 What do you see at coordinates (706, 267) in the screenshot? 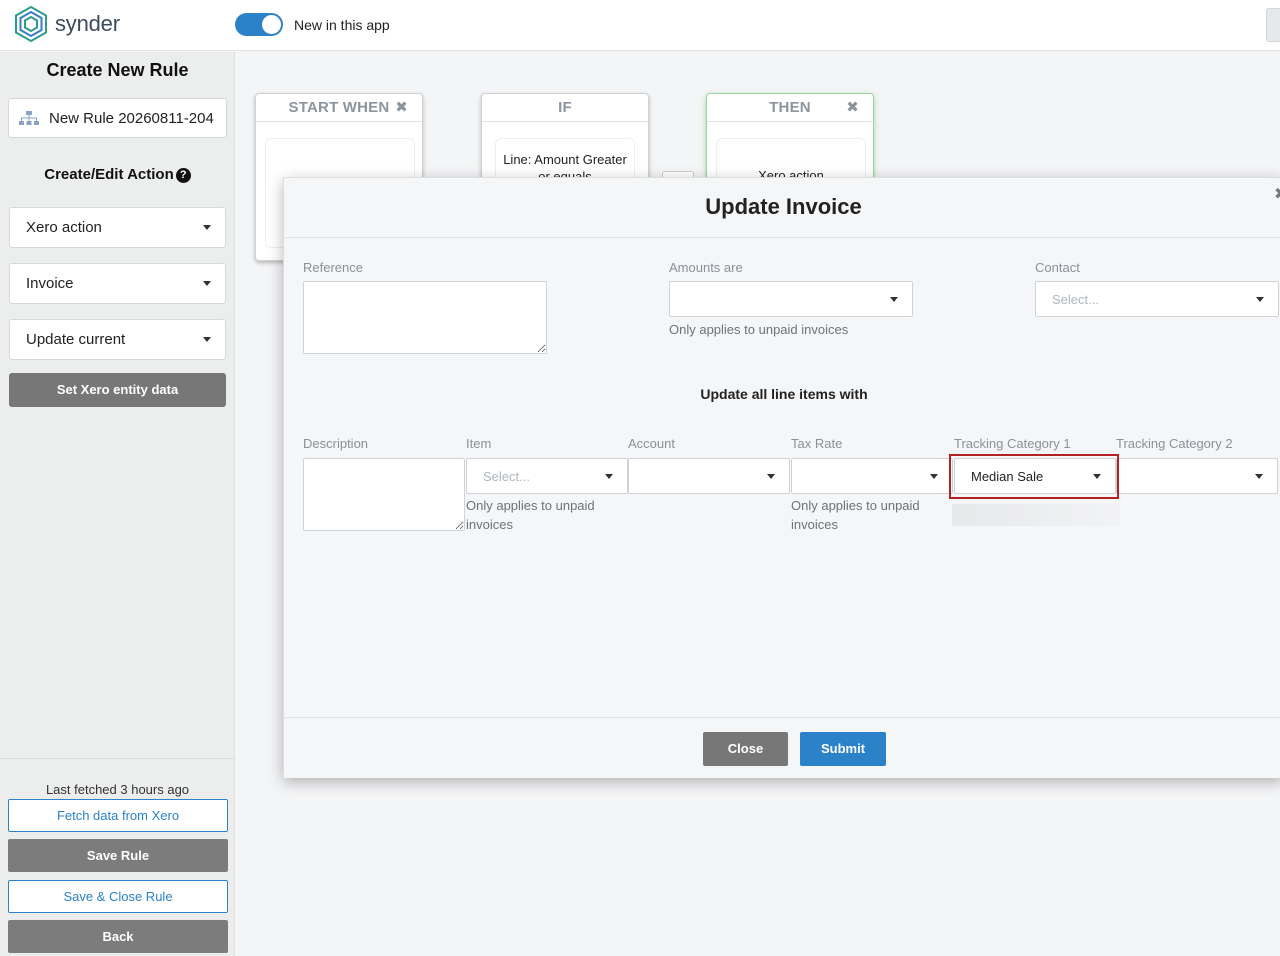
I see `amounts-label: Amounts are` at bounding box center [706, 267].